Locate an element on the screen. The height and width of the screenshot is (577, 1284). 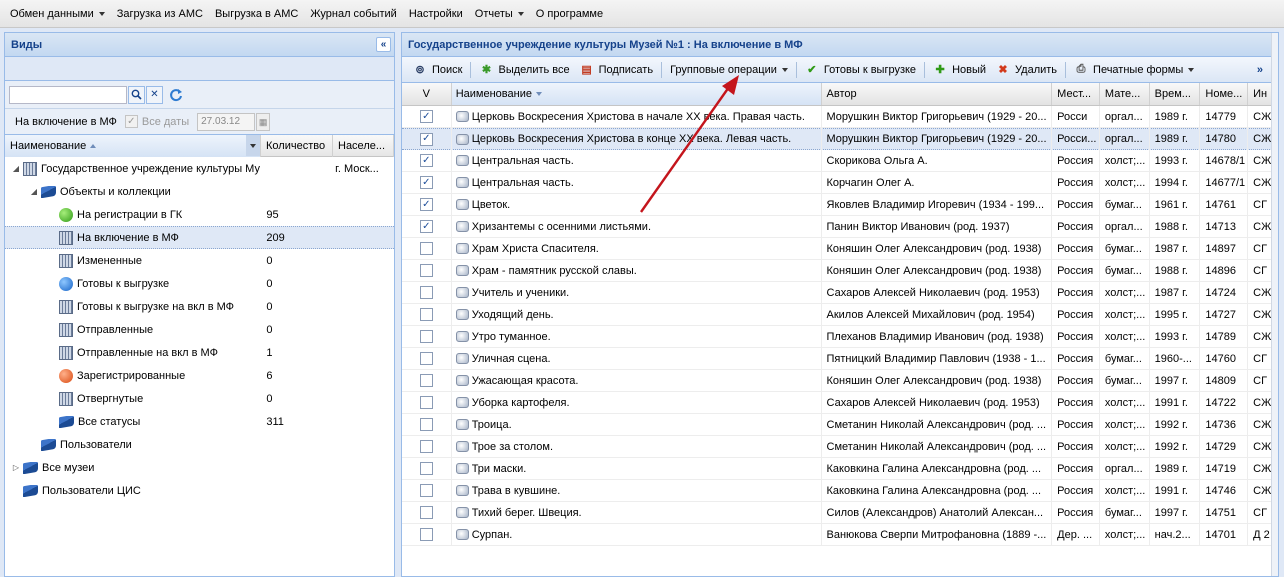
toolbar-button-6: ✖ Удалить is located at coordinates (1026, 70).